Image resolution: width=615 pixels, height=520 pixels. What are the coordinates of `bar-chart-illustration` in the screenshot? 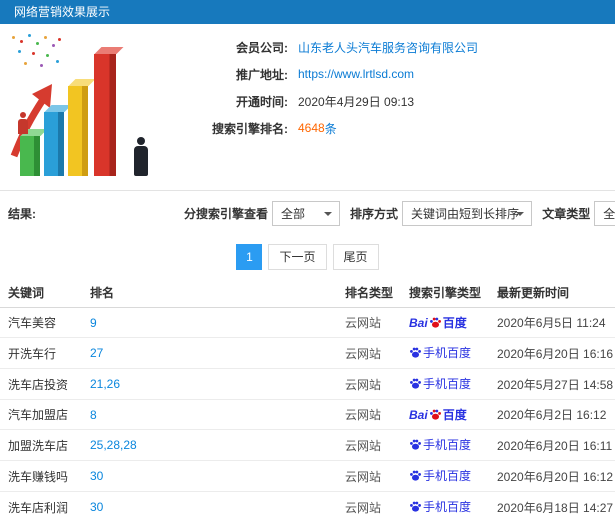 It's located at (88, 107).